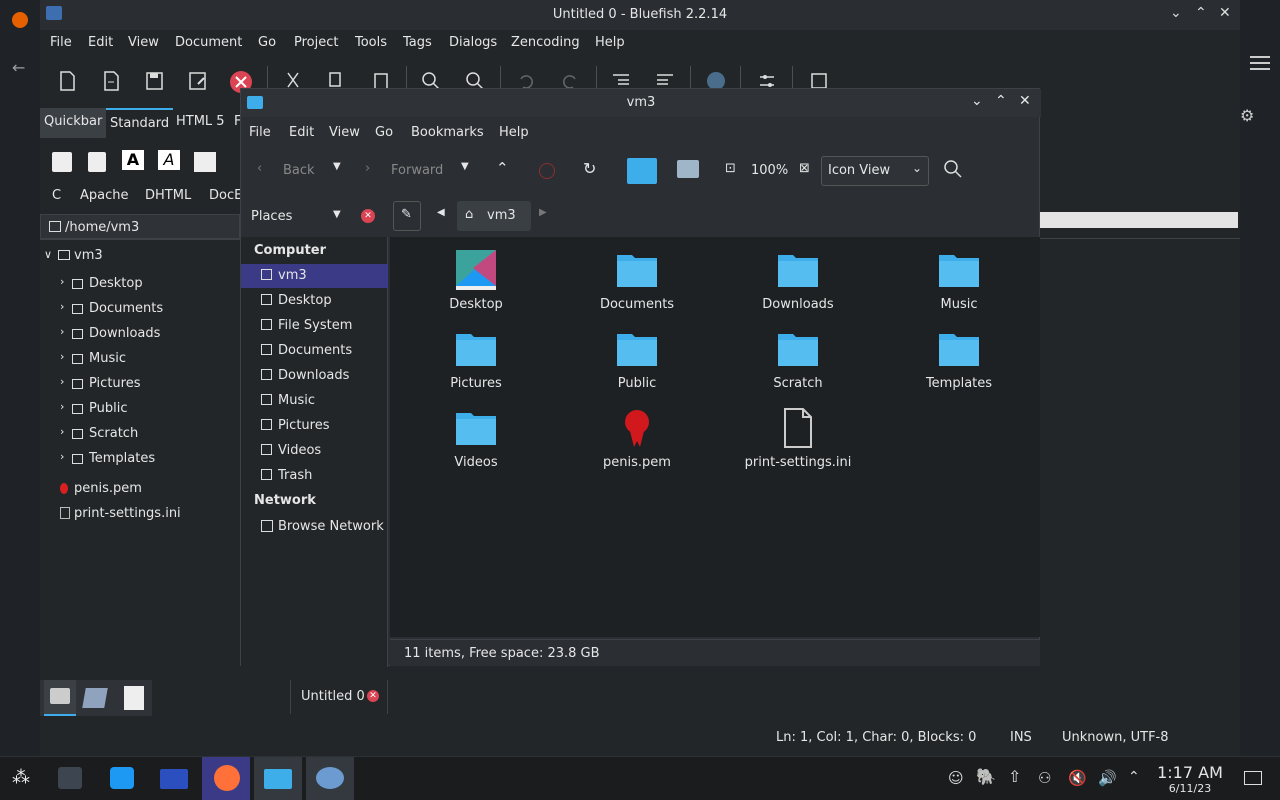  What do you see at coordinates (637, 280) in the screenshot?
I see `file-item: Documents` at bounding box center [637, 280].